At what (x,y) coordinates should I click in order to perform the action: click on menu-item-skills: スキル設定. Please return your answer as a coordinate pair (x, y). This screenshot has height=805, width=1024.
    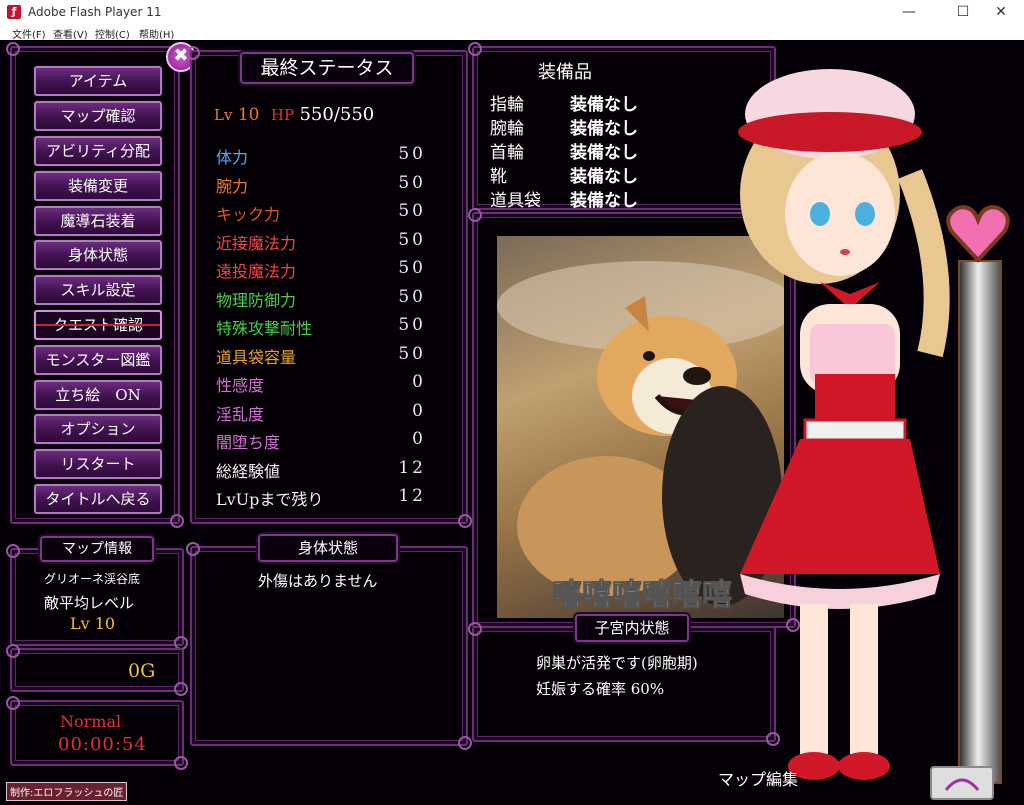
    Looking at the image, I should click on (98, 290).